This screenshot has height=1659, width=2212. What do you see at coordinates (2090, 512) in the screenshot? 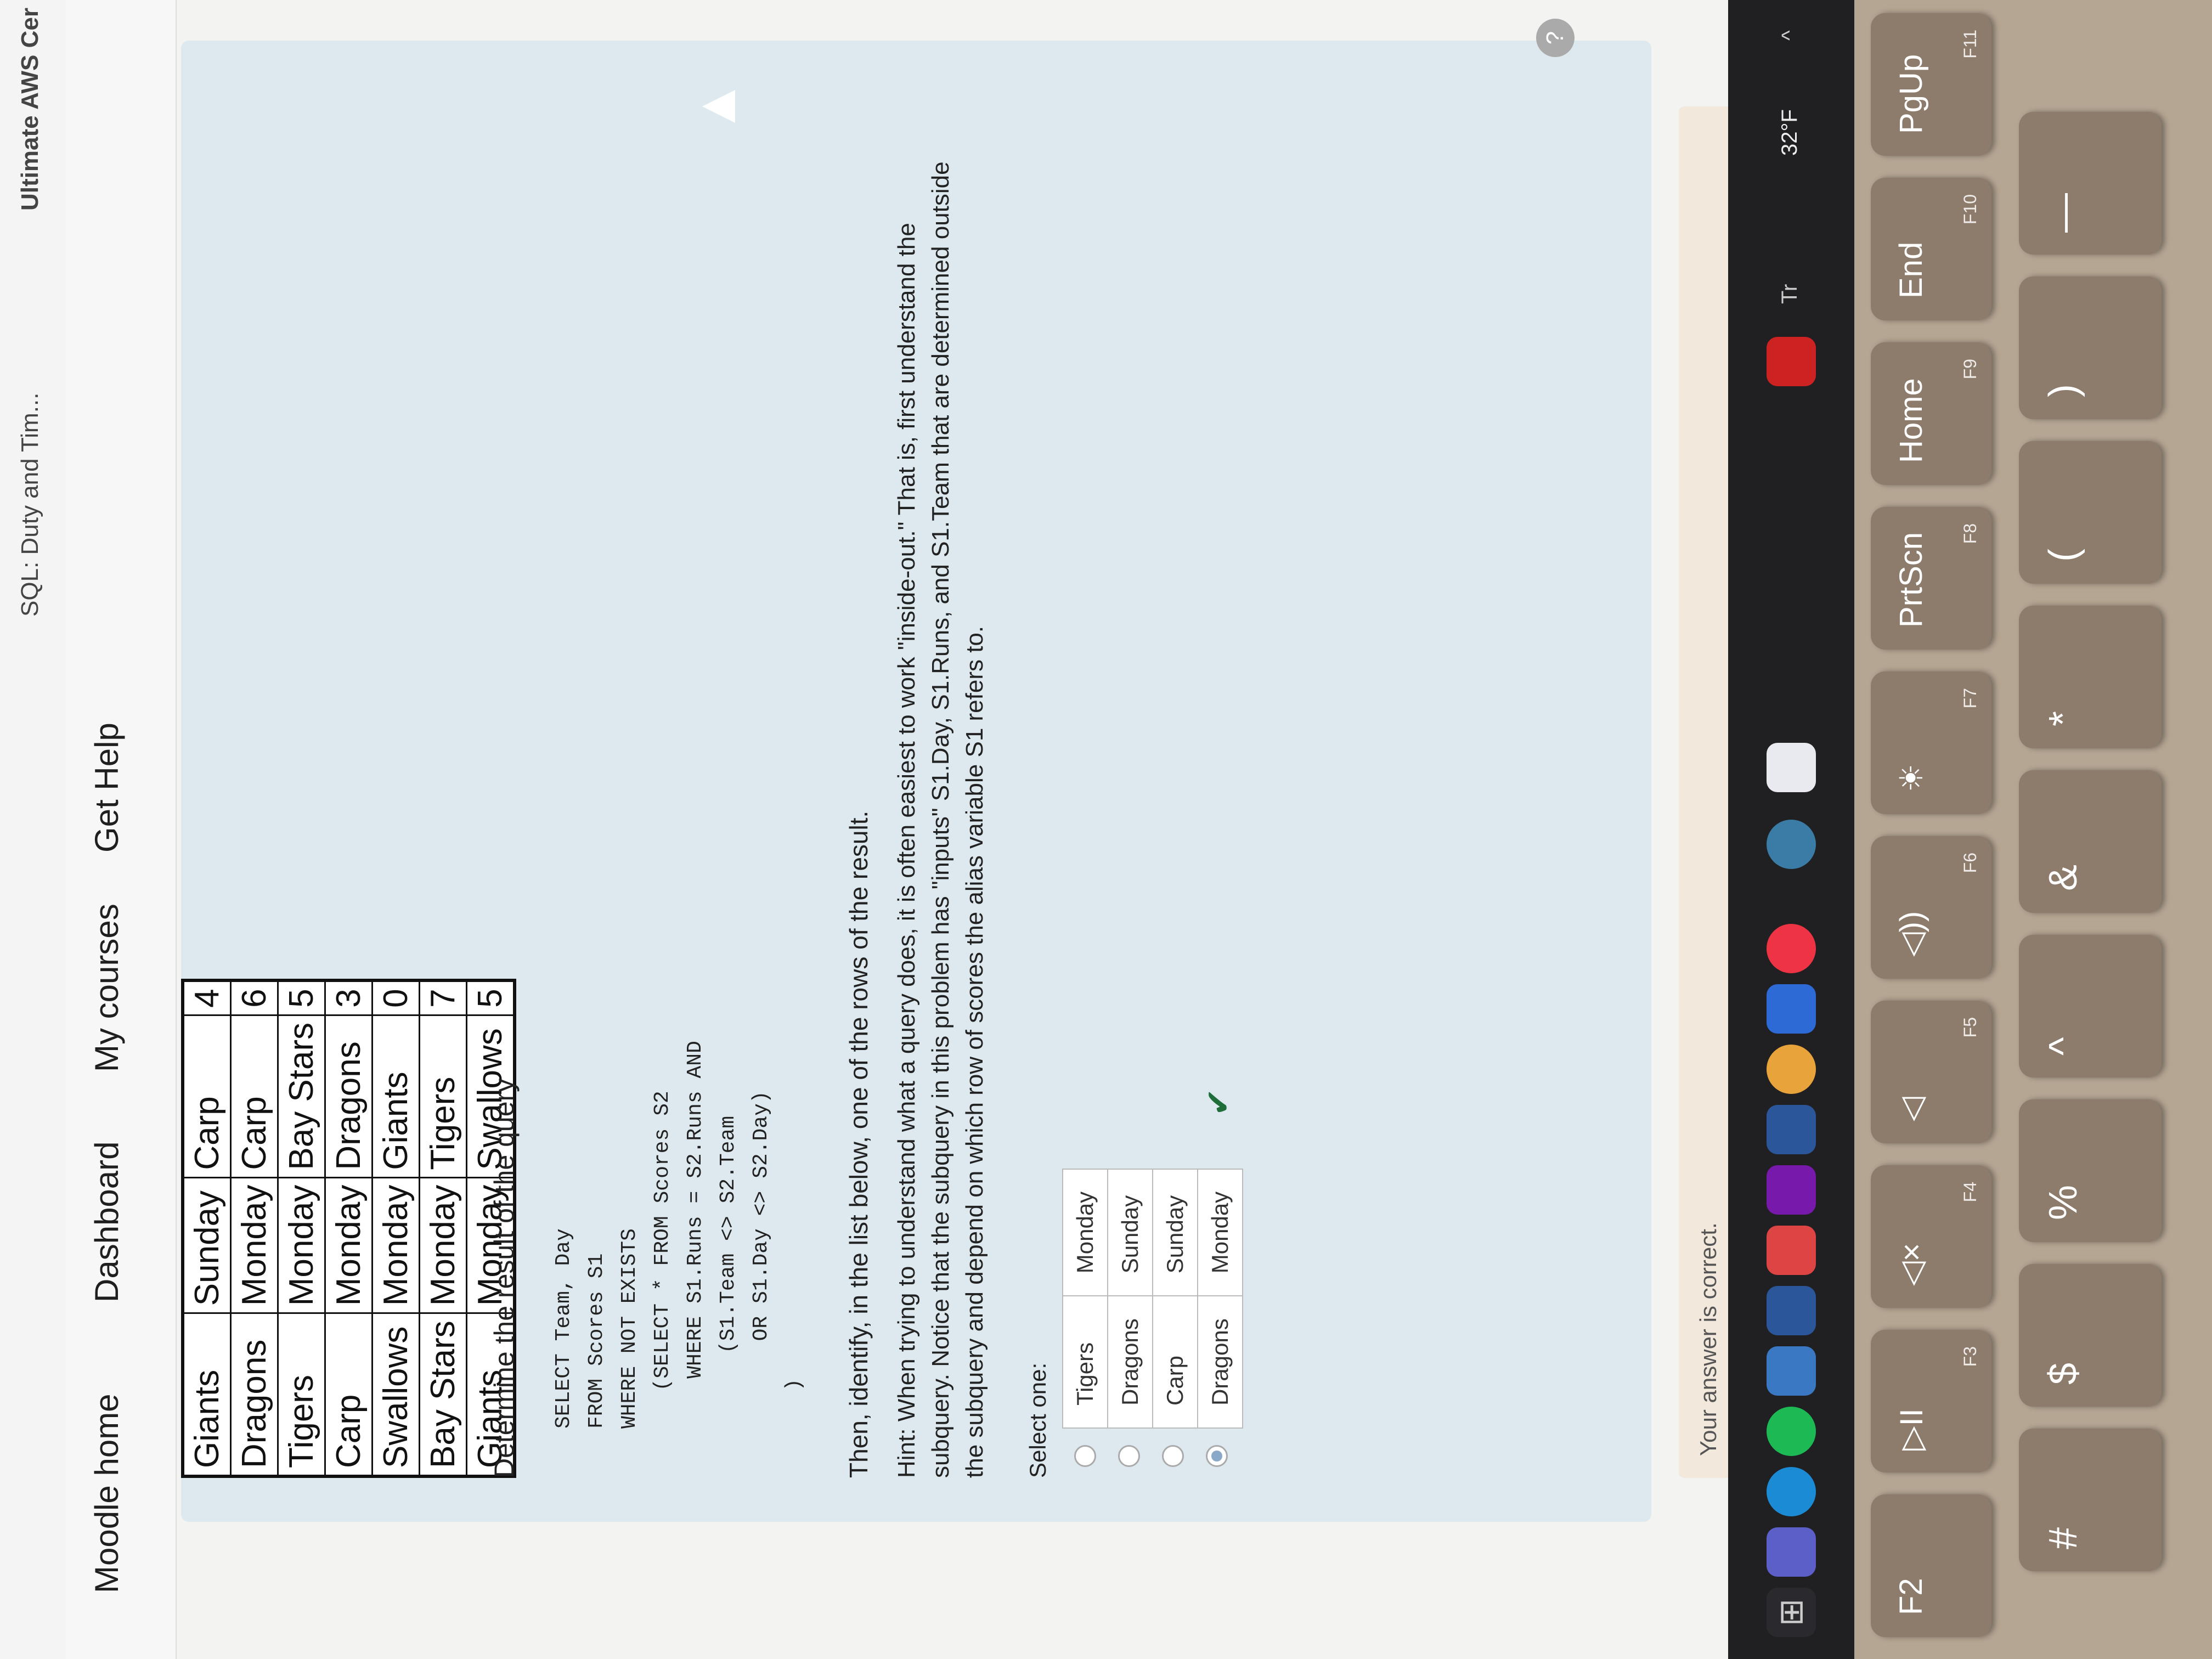
I see `key-num-6: (` at bounding box center [2090, 512].